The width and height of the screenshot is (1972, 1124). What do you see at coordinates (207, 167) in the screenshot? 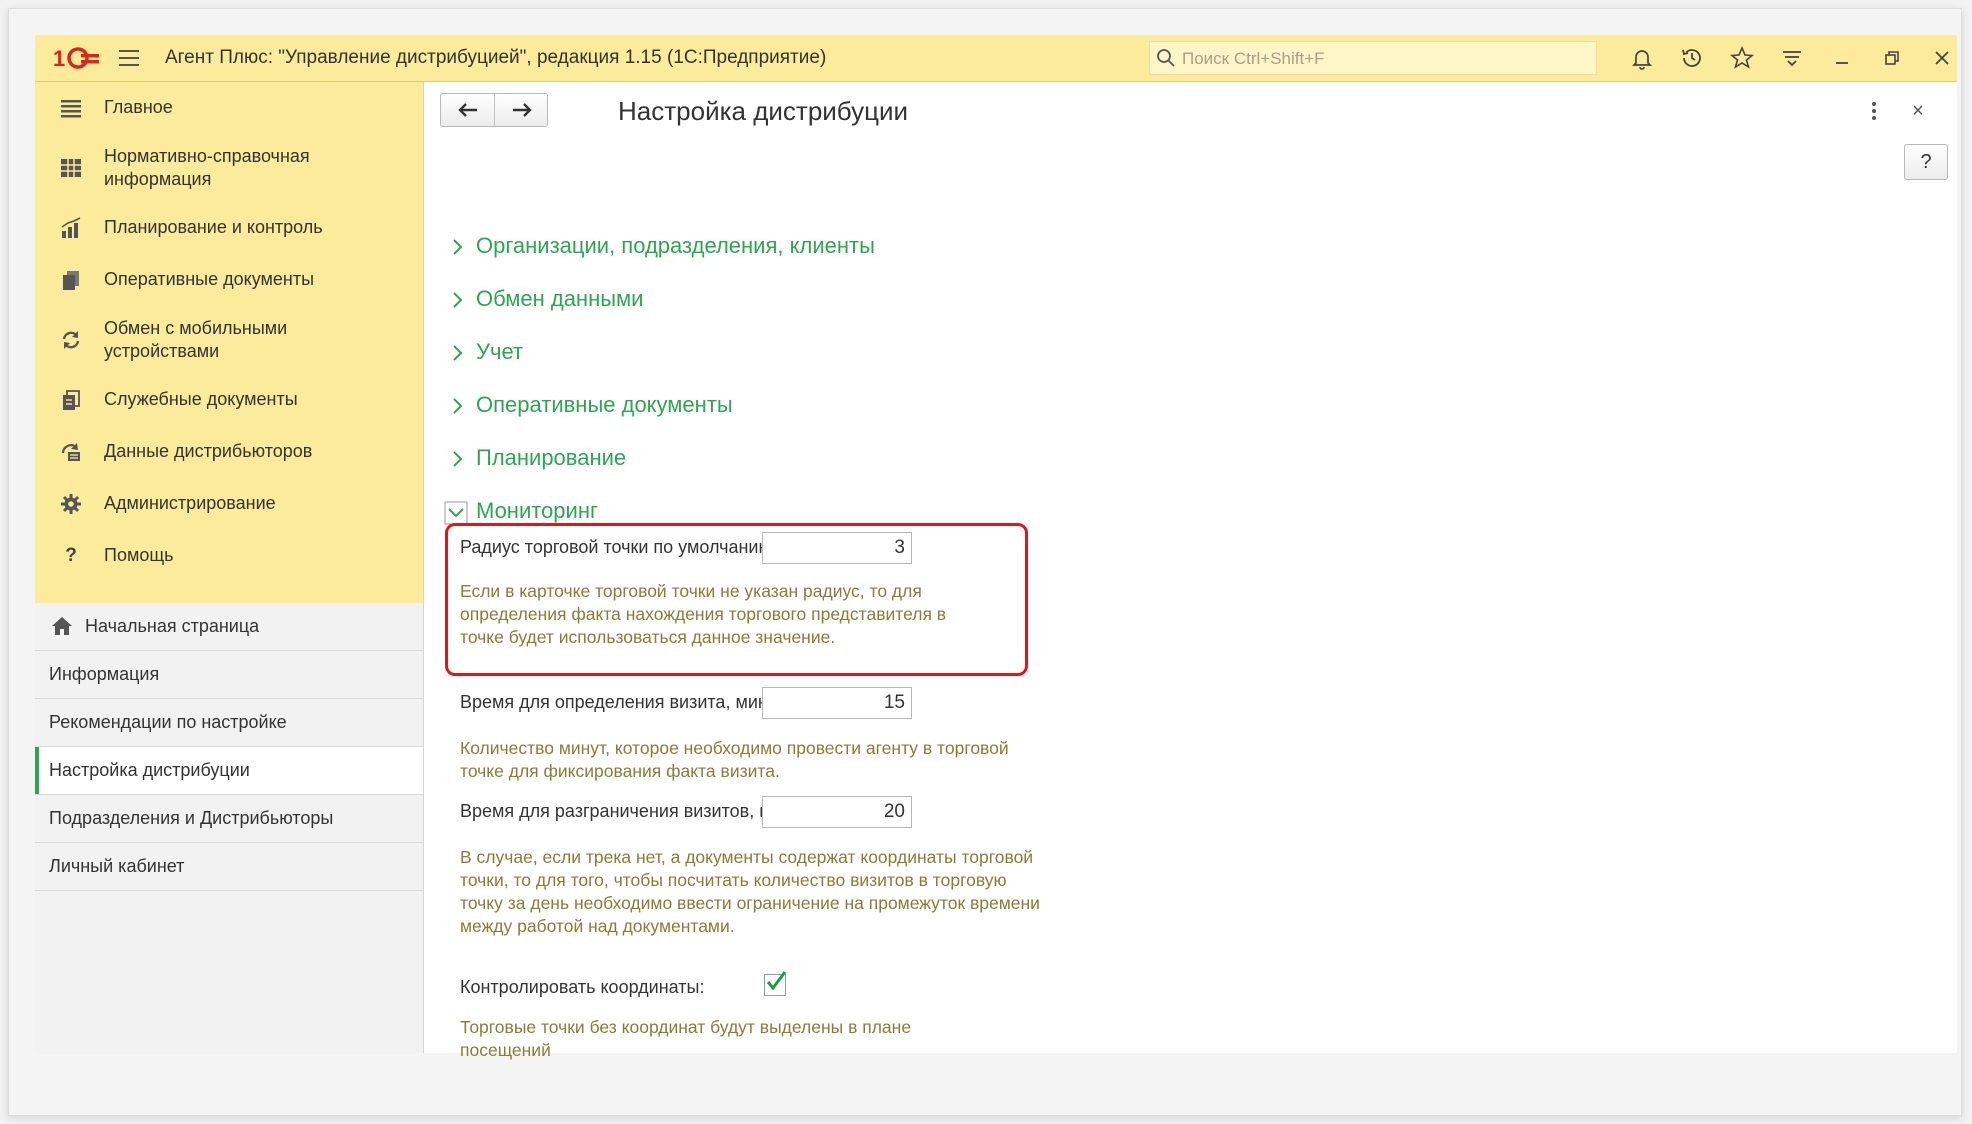
I see `section-label: Нормативно-справочная информация` at bounding box center [207, 167].